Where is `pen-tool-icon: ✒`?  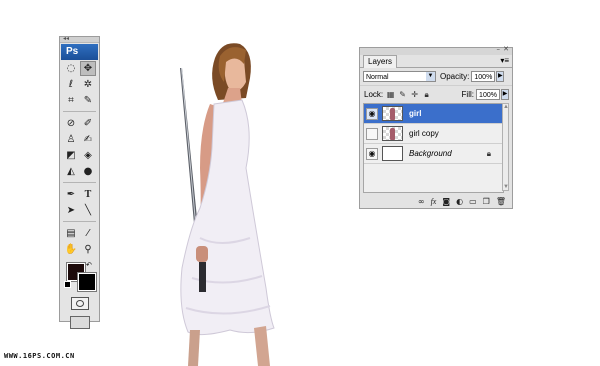 pen-tool-icon: ✒ is located at coordinates (71, 194).